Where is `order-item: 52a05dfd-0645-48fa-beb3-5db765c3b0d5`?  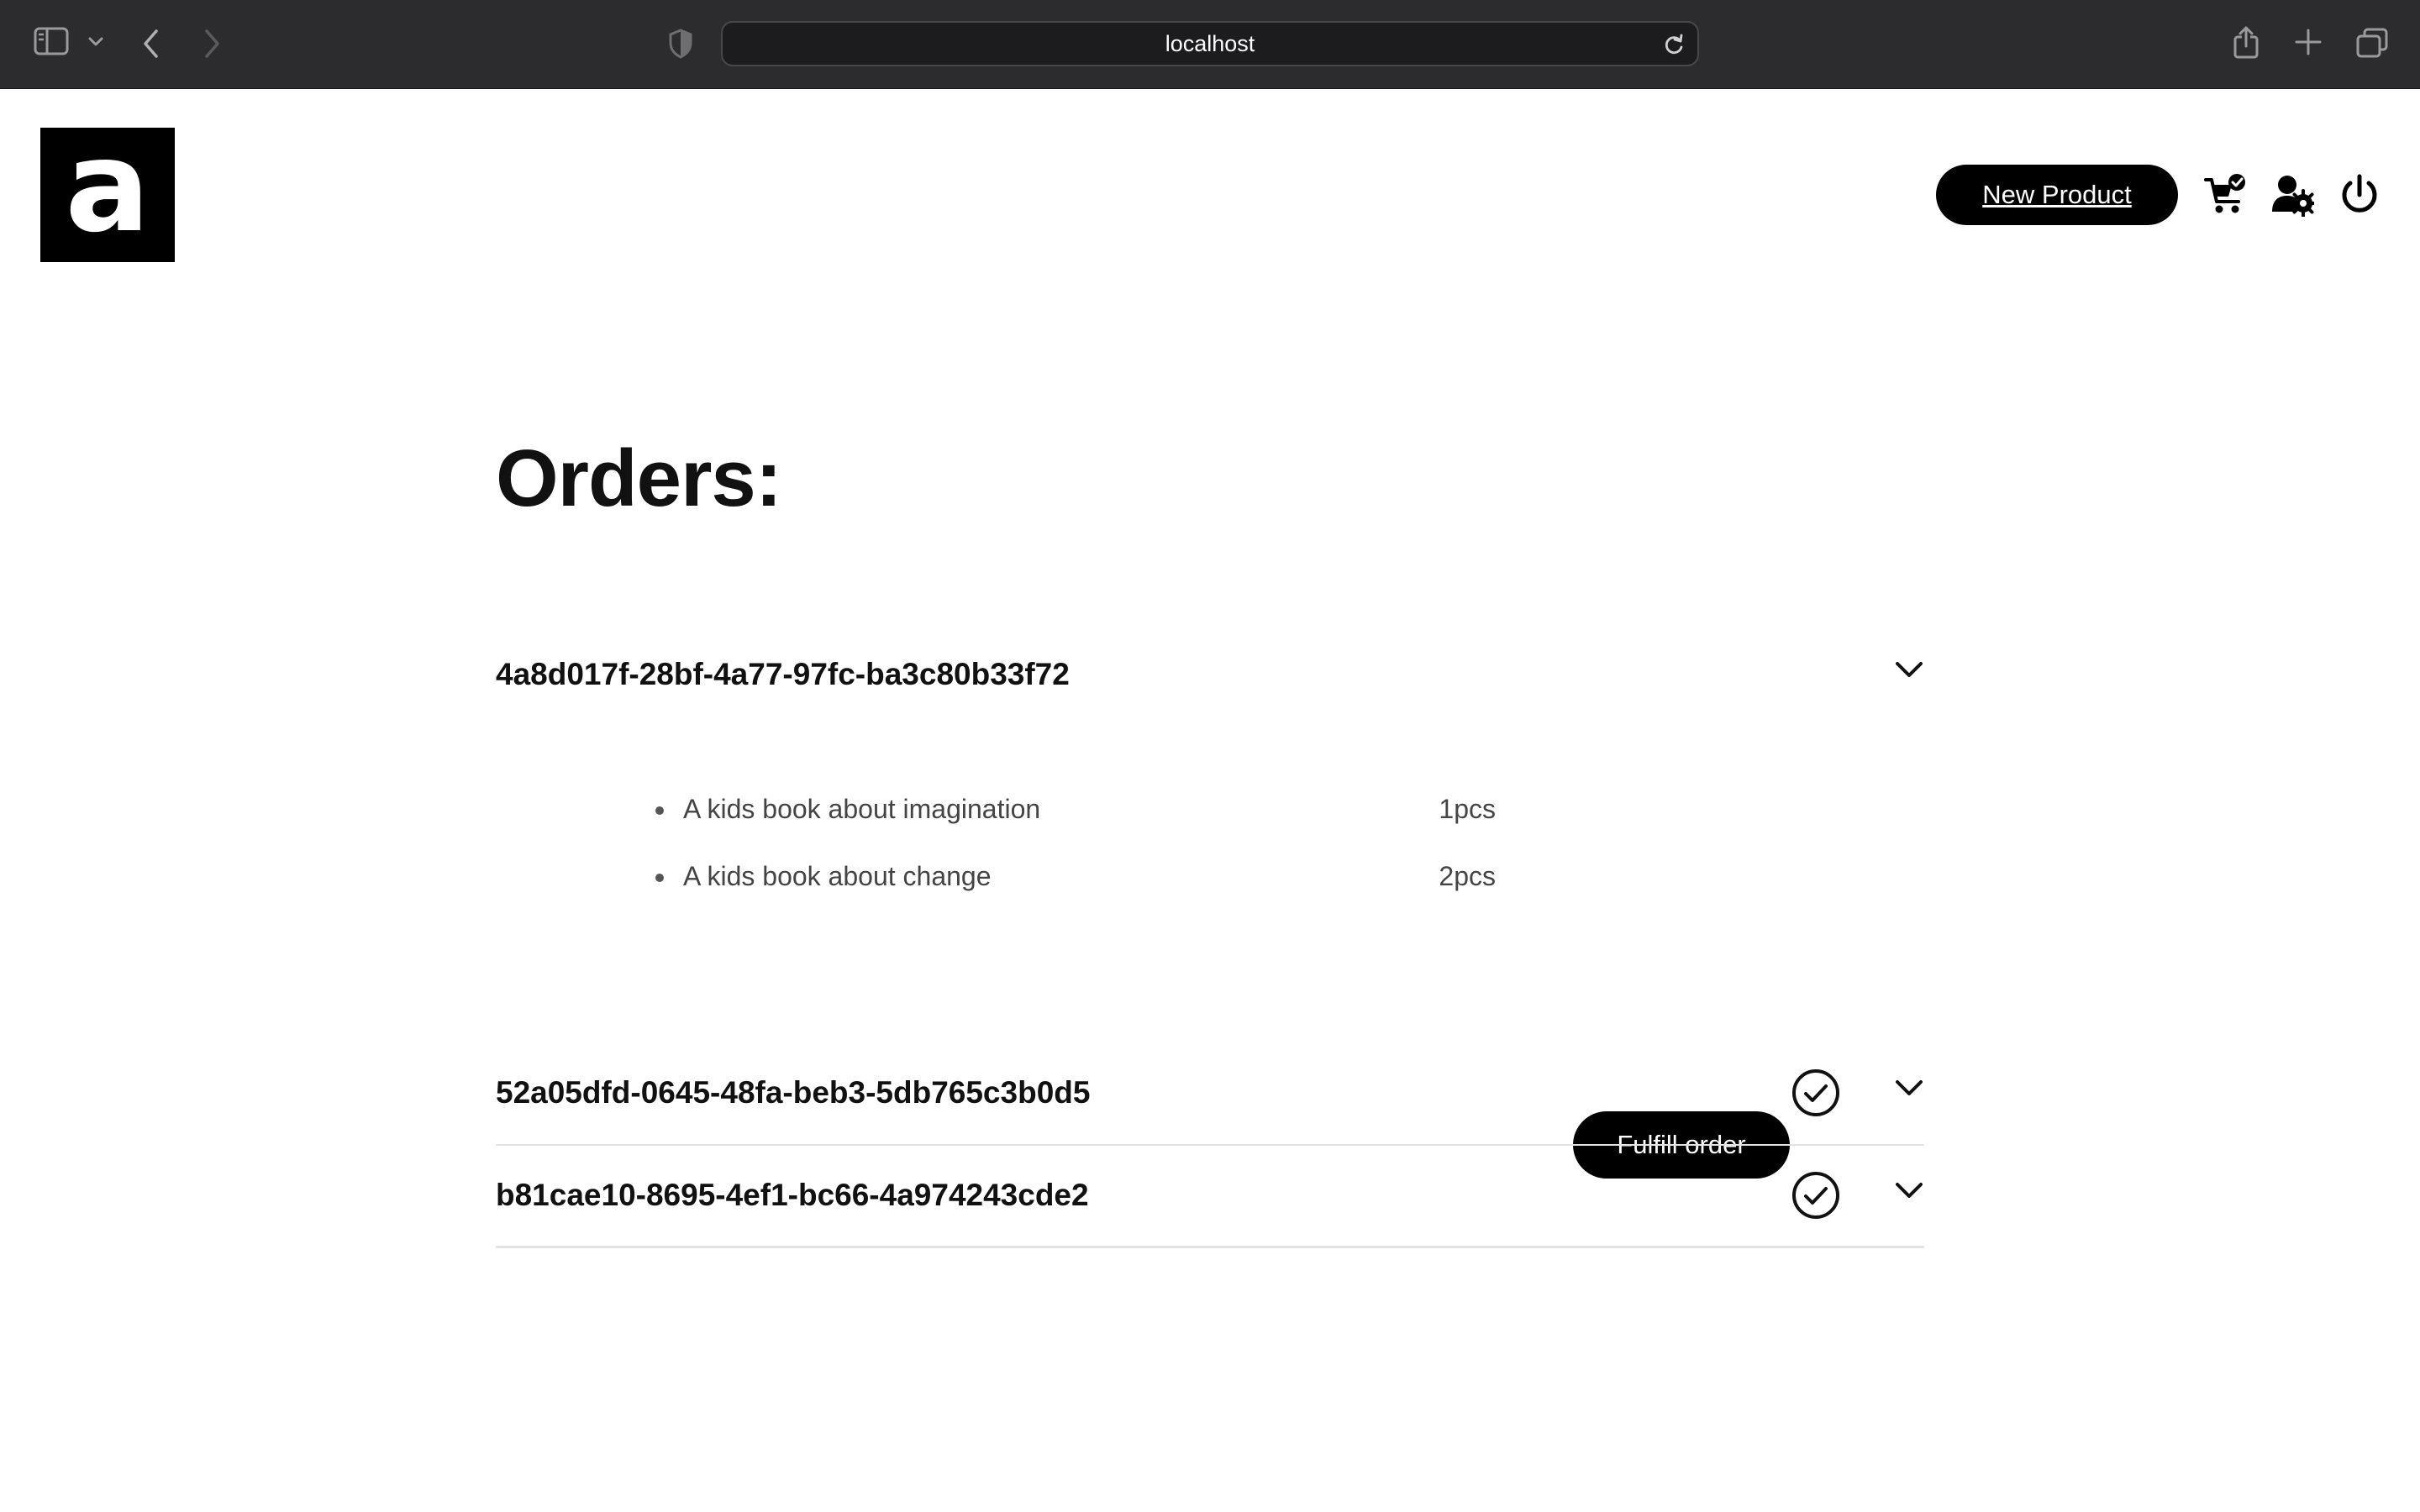 order-item: 52a05dfd-0645-48fa-beb3-5db765c3b0d5 is located at coordinates (1210, 1094).